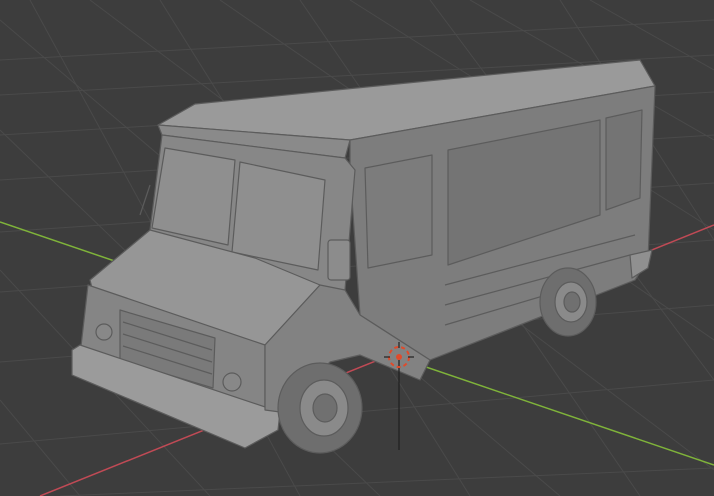 The width and height of the screenshot is (714, 496). Describe the element at coordinates (398, 211) in the screenshot. I see `cab-side-door` at that location.